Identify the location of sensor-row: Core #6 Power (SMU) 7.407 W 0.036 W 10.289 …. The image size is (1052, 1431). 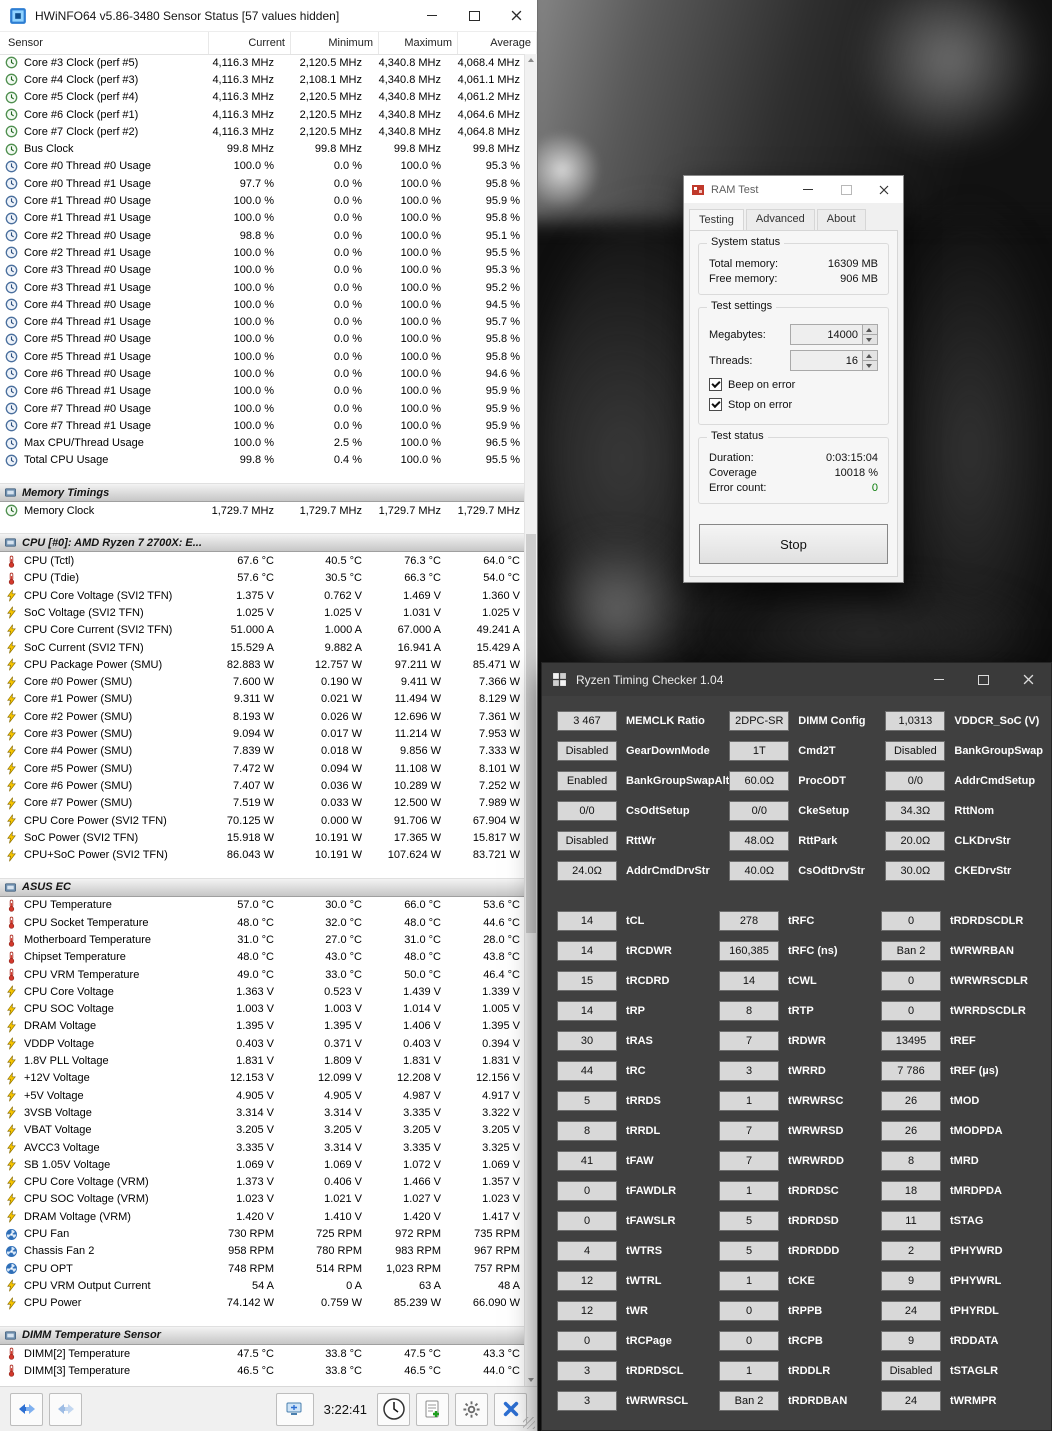
(262, 785).